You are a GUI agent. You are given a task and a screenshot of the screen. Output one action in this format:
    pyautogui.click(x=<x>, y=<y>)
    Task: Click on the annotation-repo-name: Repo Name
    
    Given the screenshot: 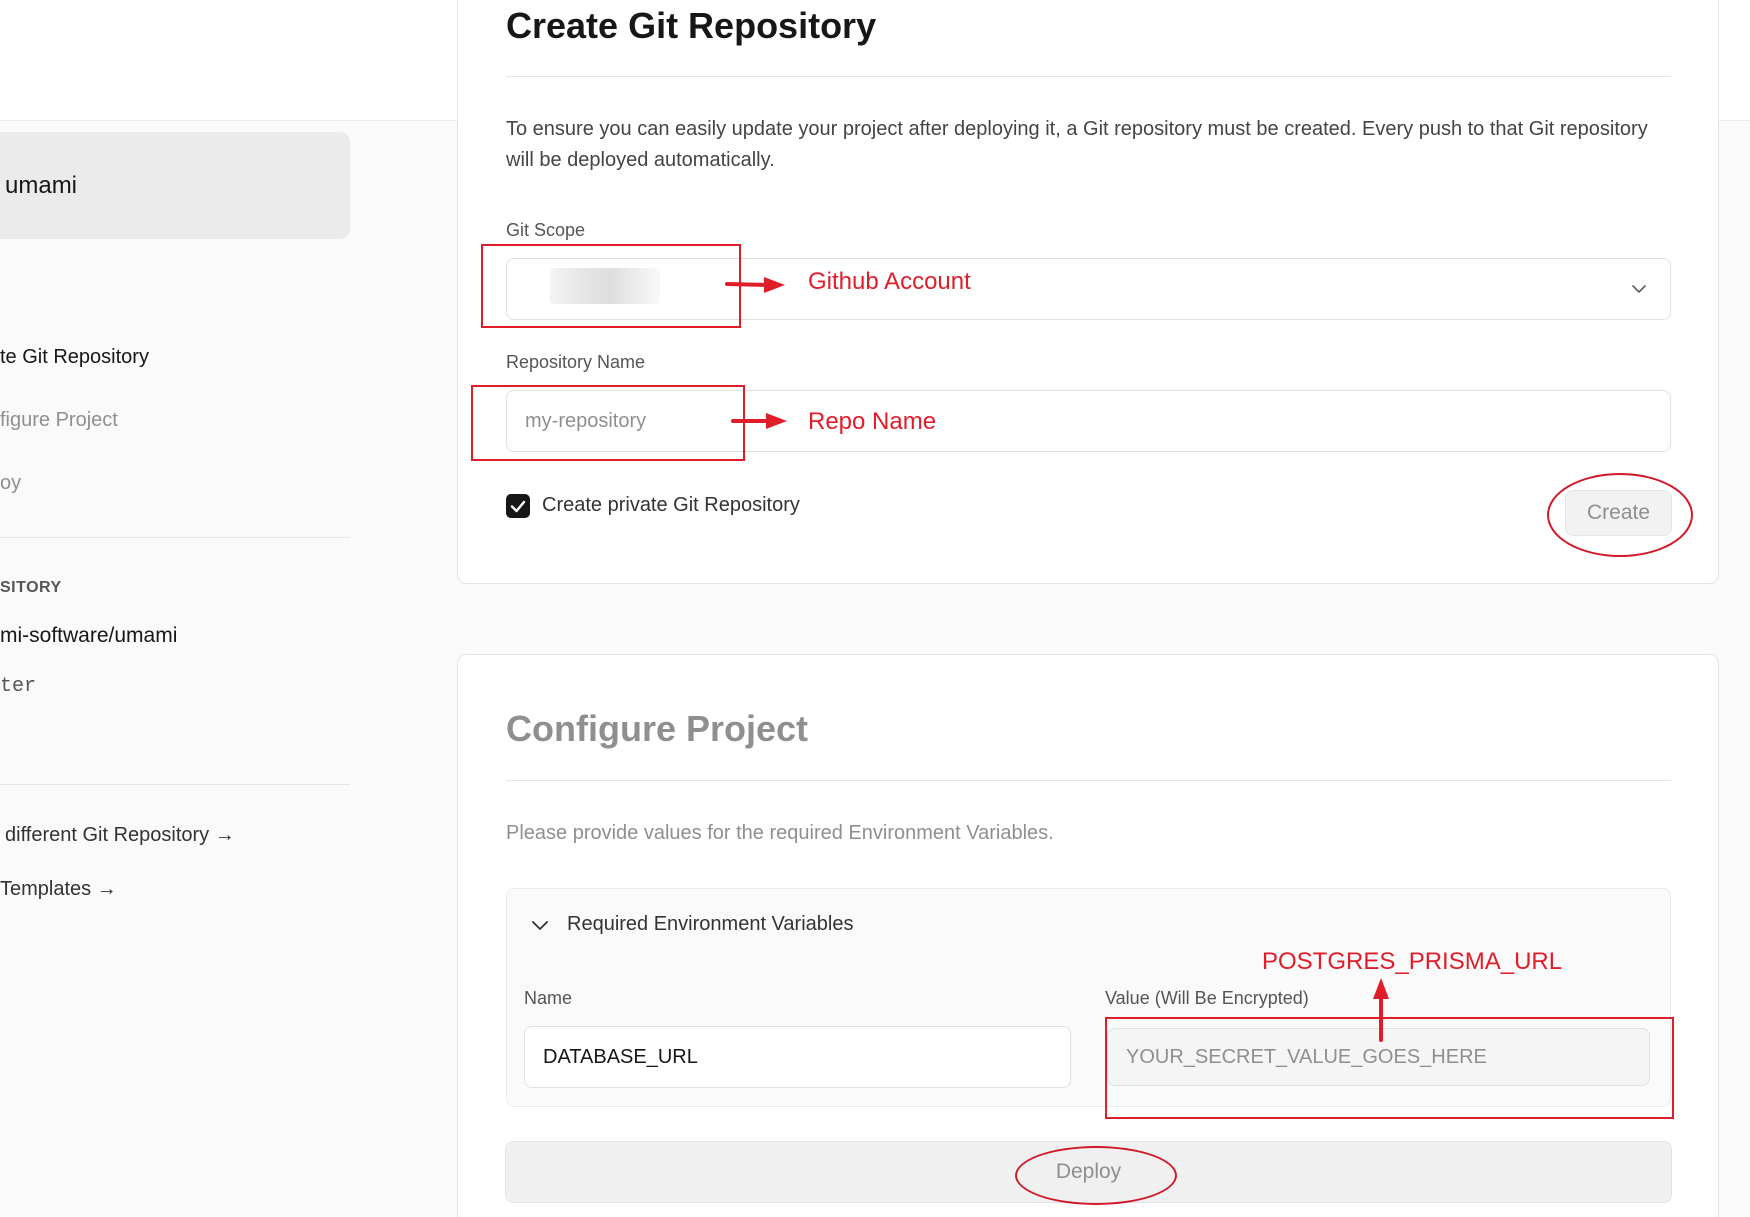 What is the action you would take?
    pyautogui.click(x=872, y=421)
    